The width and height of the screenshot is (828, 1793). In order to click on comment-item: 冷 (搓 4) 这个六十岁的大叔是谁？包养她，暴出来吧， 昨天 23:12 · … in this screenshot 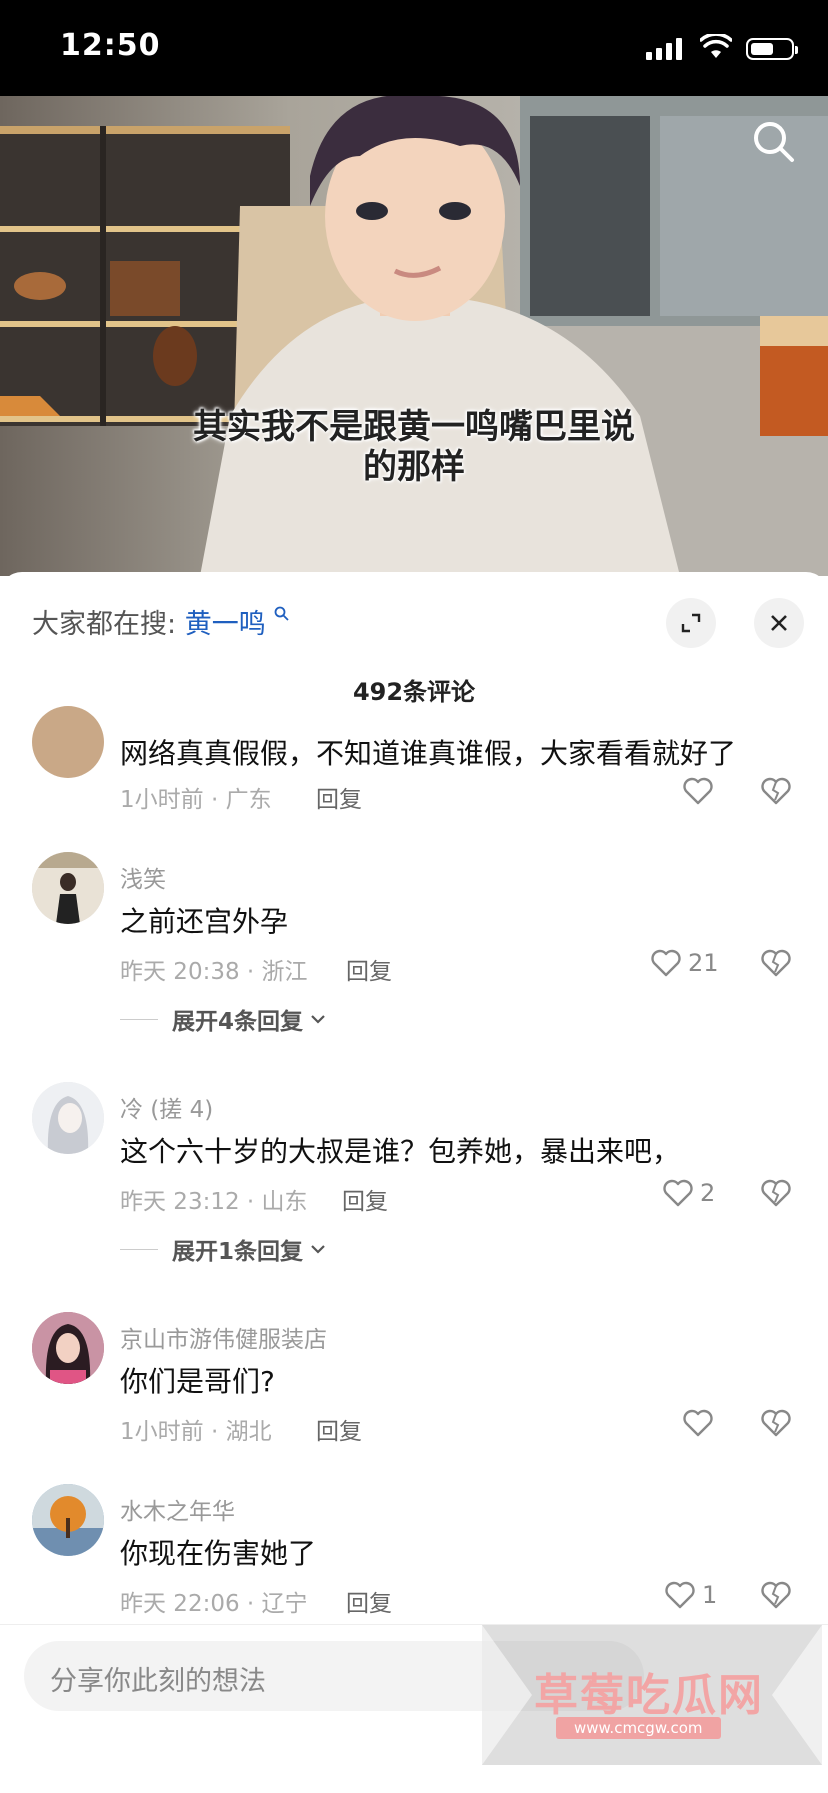, I will do `click(414, 1182)`.